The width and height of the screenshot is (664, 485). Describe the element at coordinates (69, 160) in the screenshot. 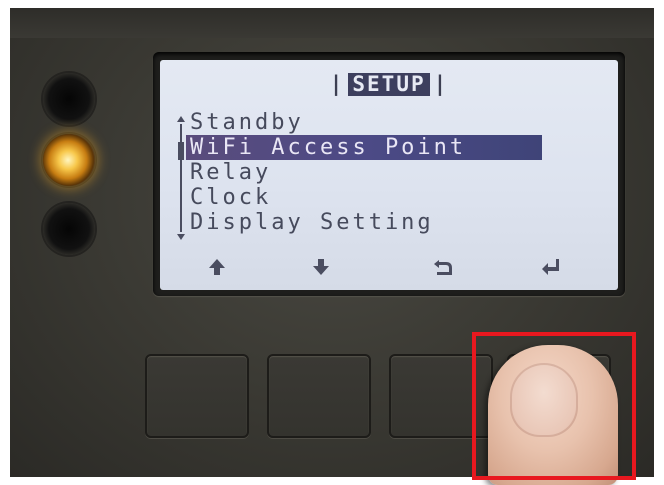

I see `status-led-2-lit` at that location.